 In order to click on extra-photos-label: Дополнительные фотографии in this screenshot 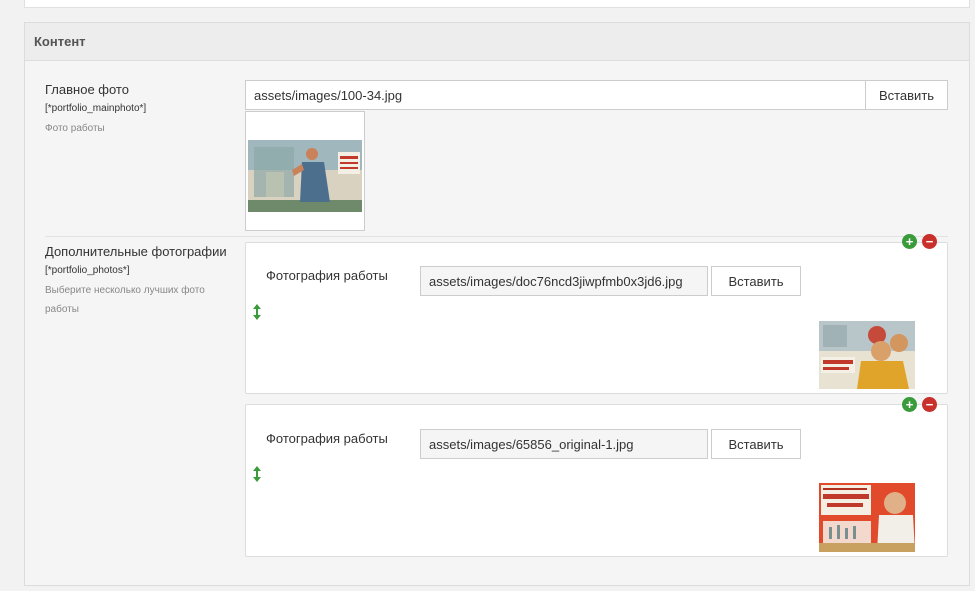, I will do `click(136, 251)`.